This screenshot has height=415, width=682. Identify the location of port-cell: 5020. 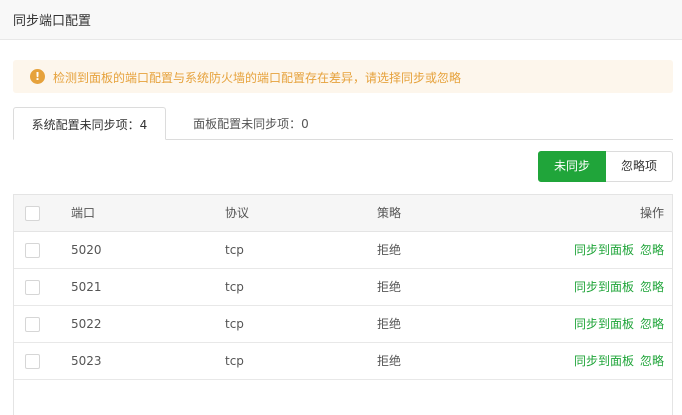
(86, 250).